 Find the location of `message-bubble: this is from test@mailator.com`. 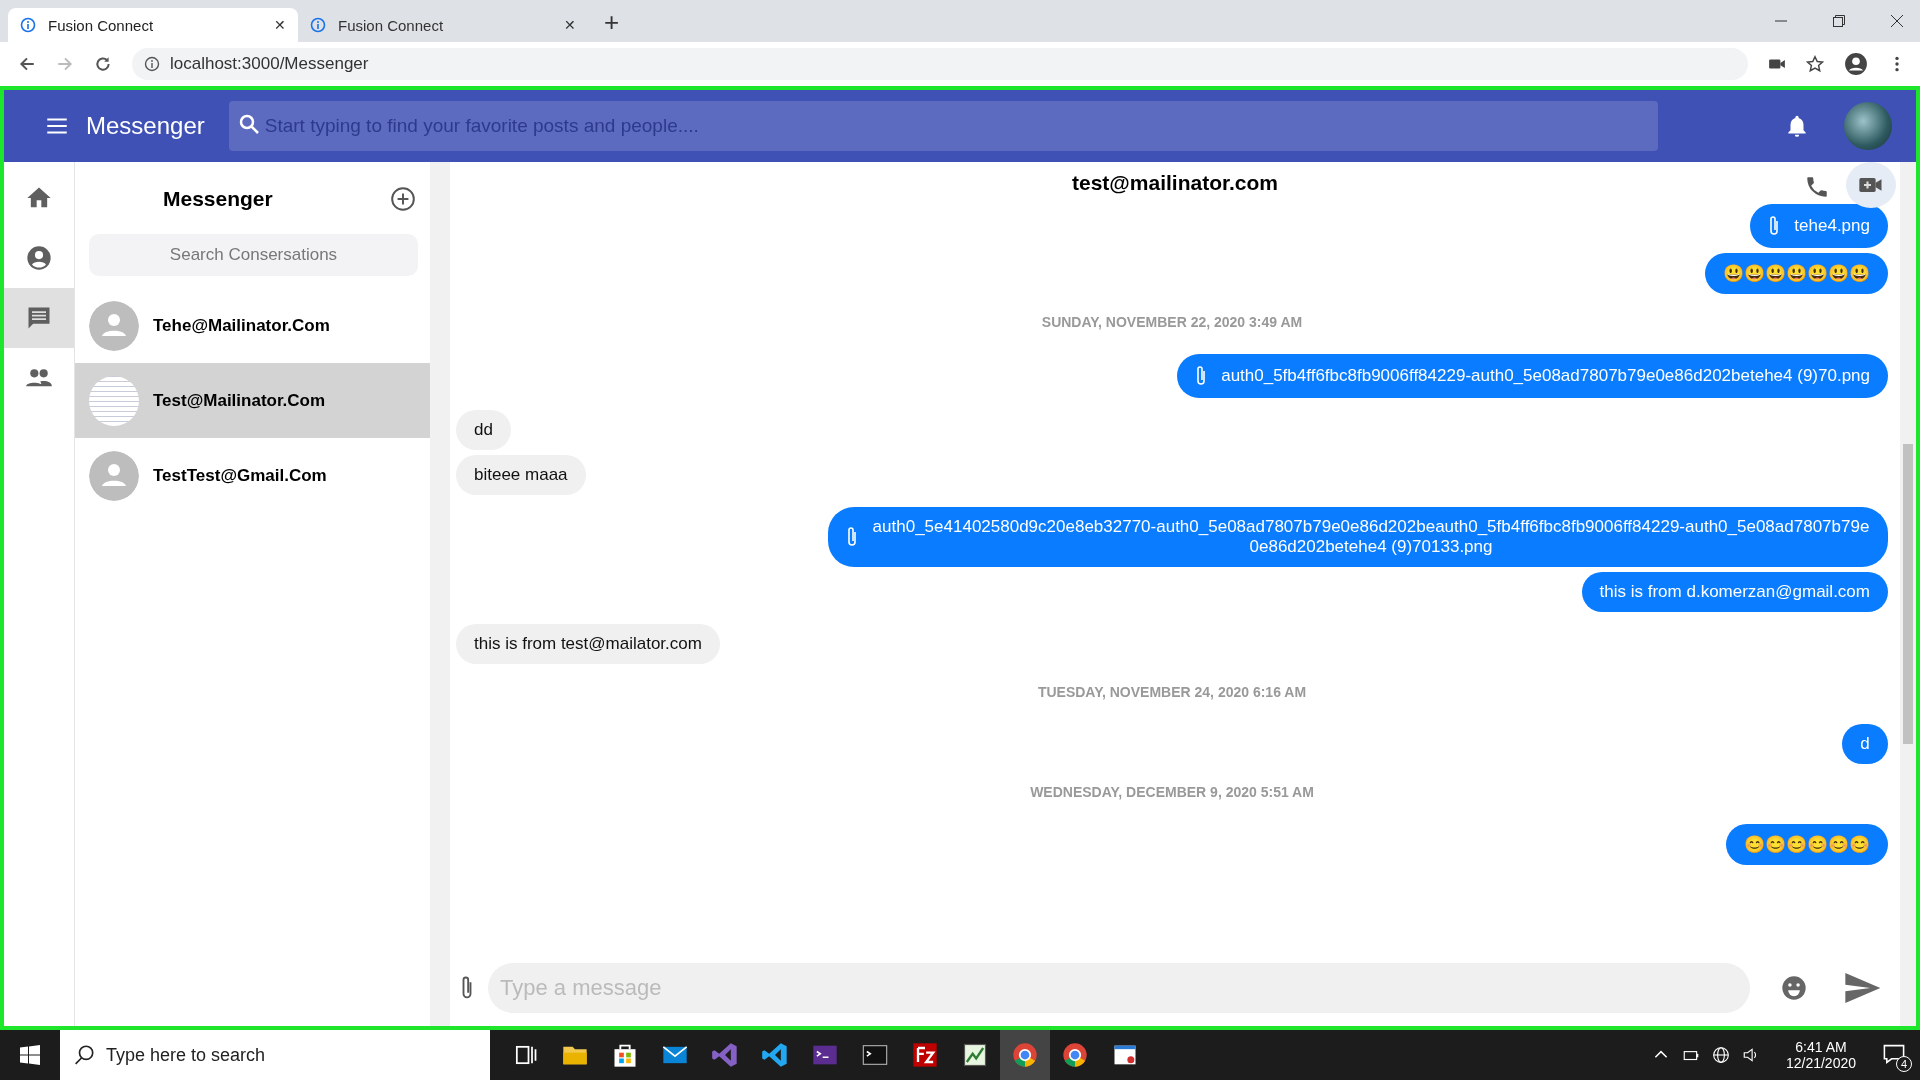

message-bubble: this is from test@mailator.com is located at coordinates (588, 644).